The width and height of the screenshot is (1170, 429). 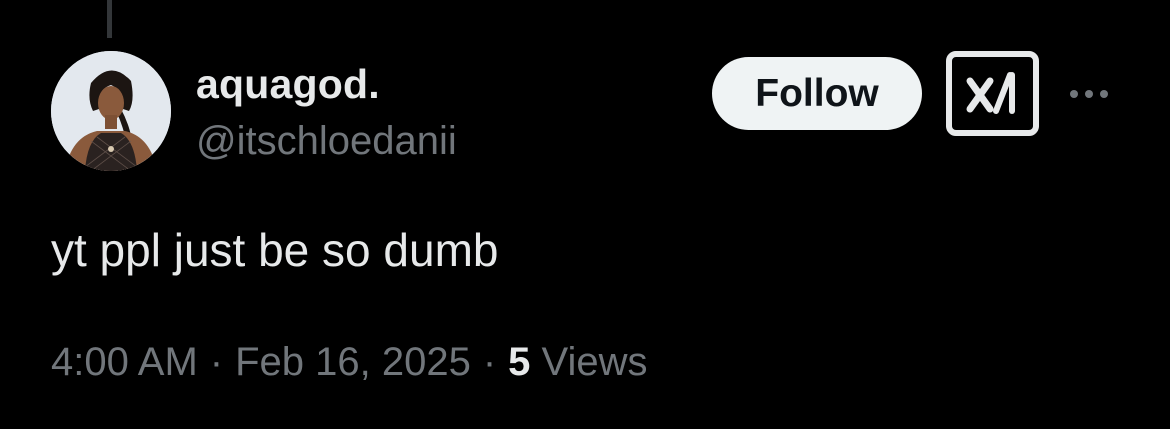 I want to click on avatar-photo-icon, so click(x=111, y=111).